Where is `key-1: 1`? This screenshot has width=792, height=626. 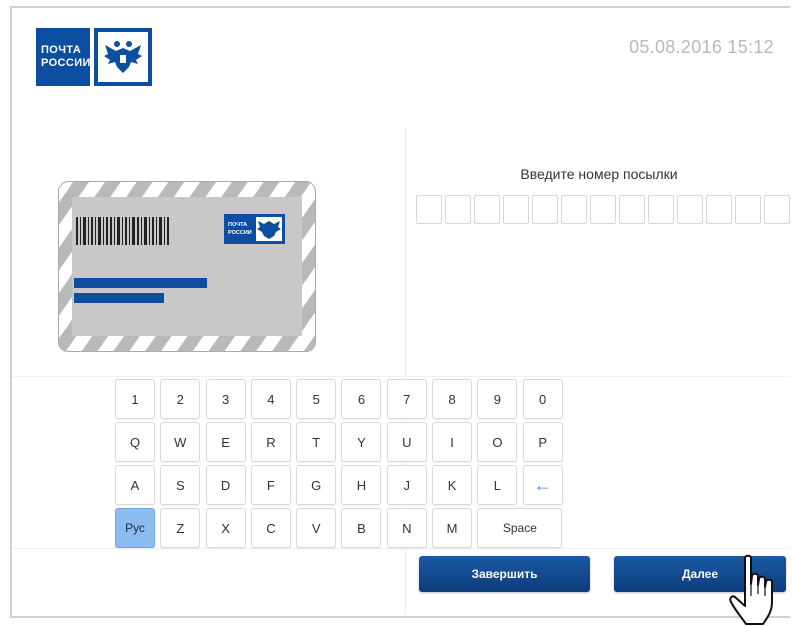 key-1: 1 is located at coordinates (135, 399).